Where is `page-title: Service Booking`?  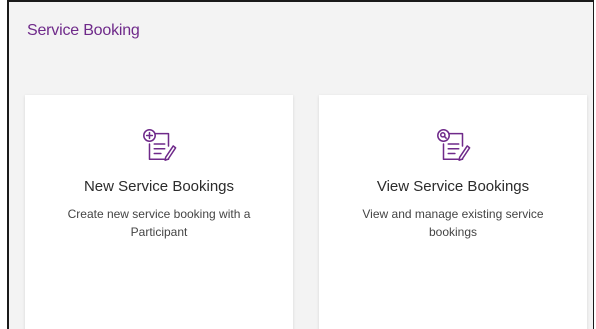 page-title: Service Booking is located at coordinates (83, 30).